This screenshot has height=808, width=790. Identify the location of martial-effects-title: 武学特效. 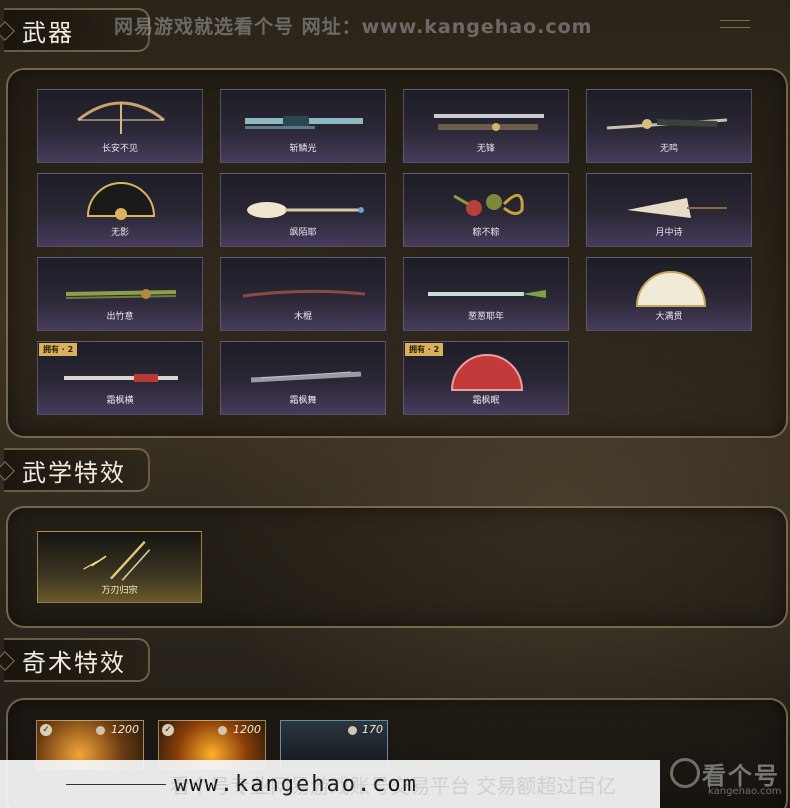
(74, 472).